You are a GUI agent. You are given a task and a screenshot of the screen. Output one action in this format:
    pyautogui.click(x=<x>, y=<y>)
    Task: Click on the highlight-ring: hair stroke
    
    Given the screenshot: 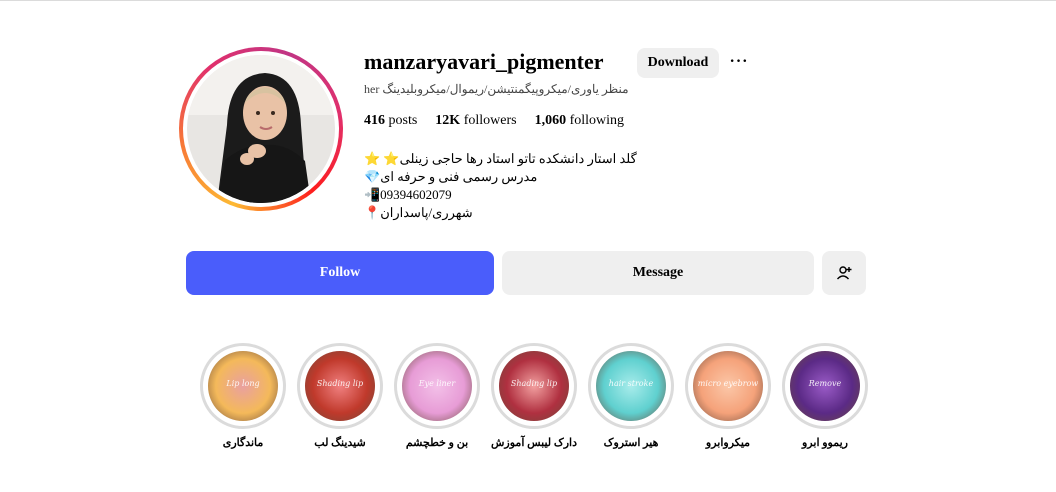 What is the action you would take?
    pyautogui.click(x=631, y=386)
    